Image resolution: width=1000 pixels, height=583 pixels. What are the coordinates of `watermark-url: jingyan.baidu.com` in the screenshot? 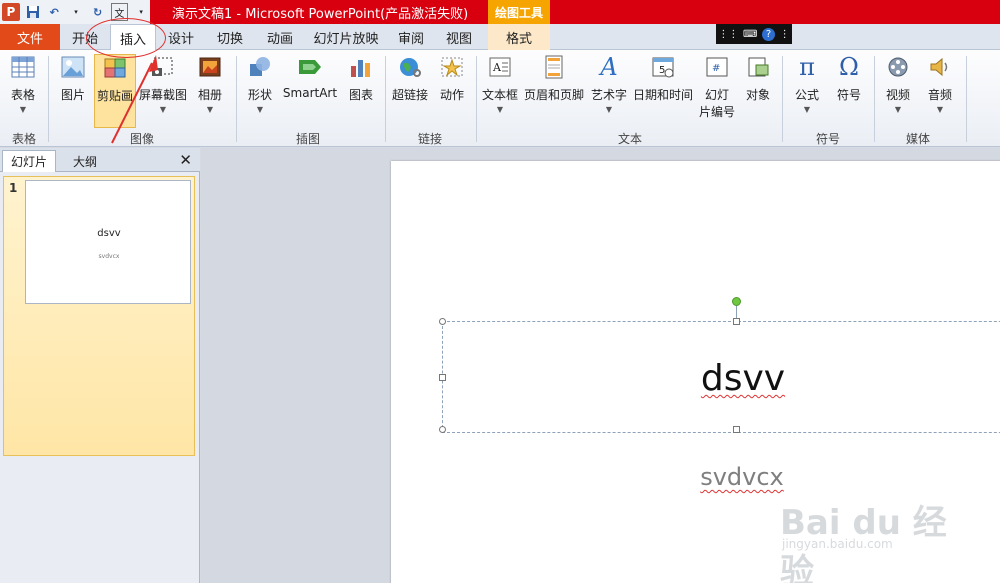 It's located at (837, 544).